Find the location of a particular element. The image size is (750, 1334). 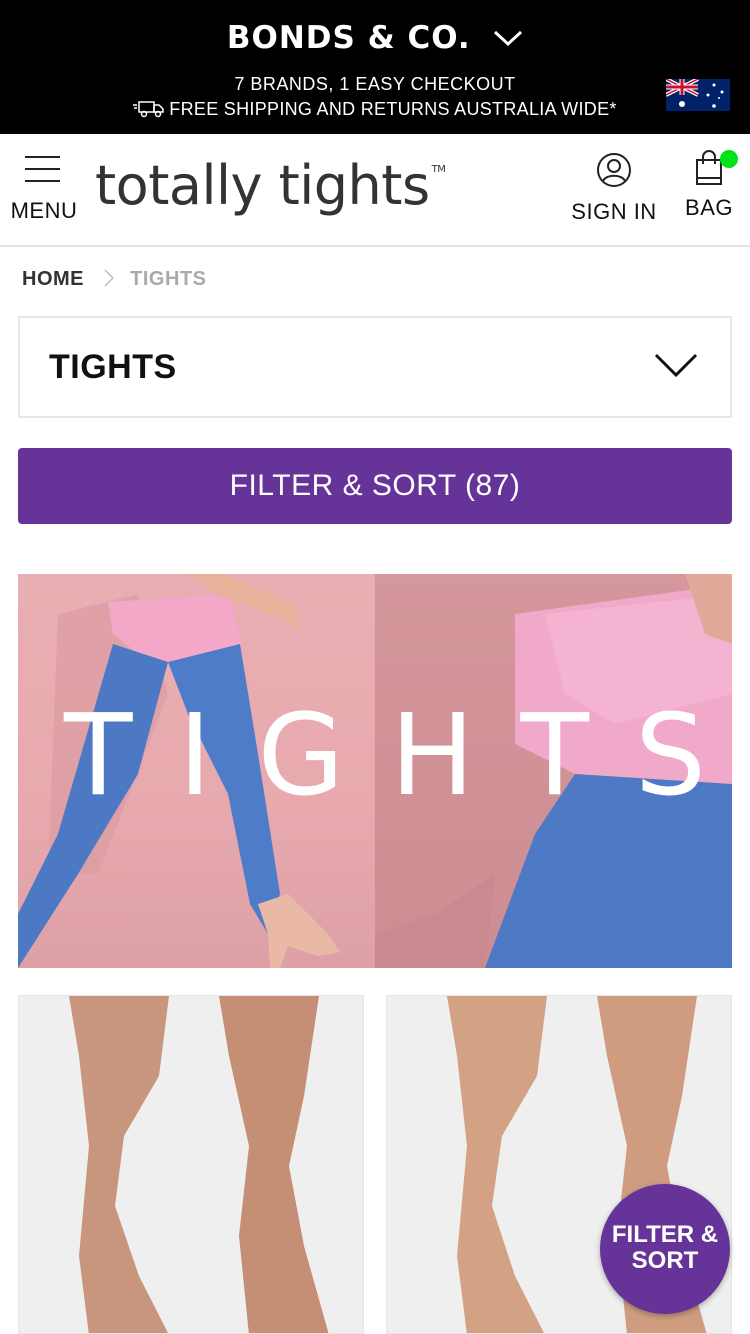

bag-indicator is located at coordinates (729, 159).